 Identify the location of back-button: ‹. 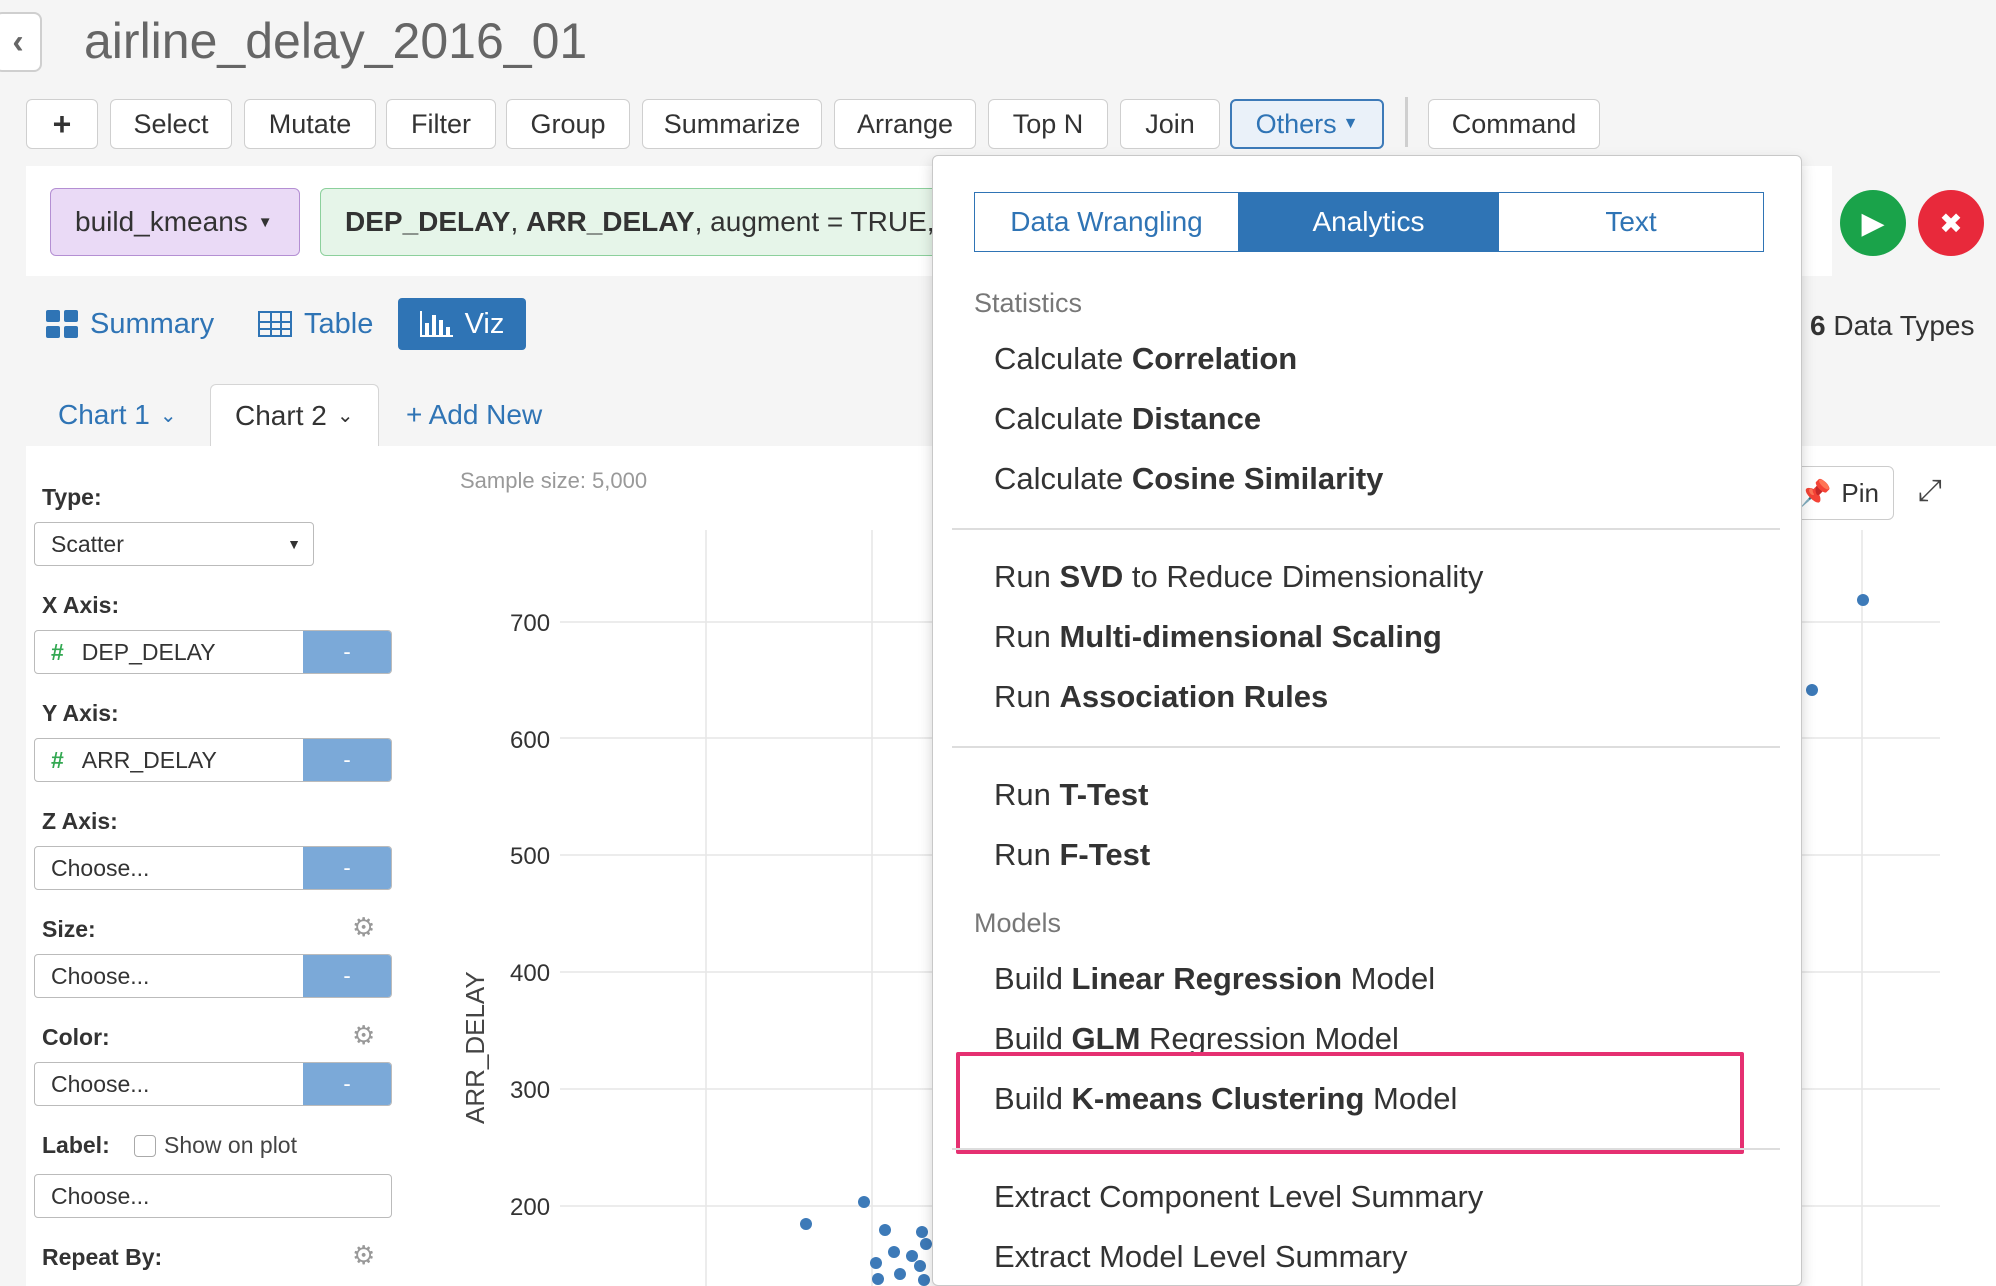
(21, 42).